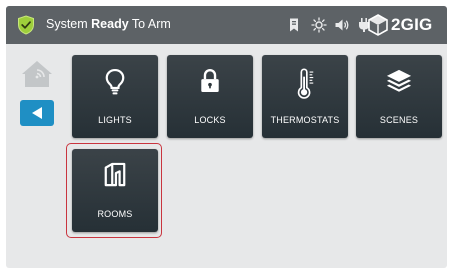  What do you see at coordinates (378, 25) in the screenshot?
I see `2gig-logo-icon` at bounding box center [378, 25].